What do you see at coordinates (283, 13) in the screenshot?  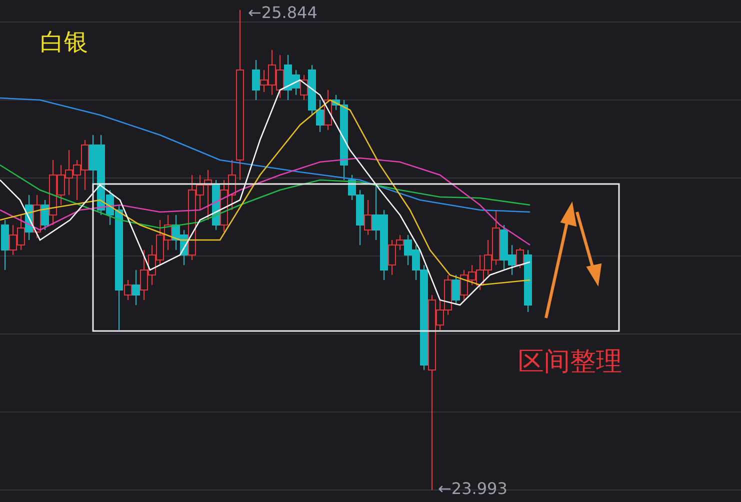 I see `high-price-label: ←25.844` at bounding box center [283, 13].